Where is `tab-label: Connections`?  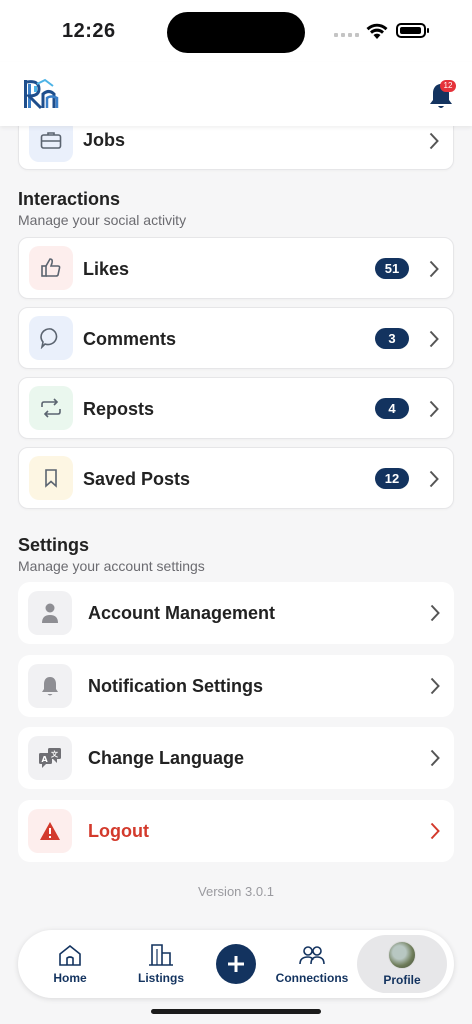
tab-label: Connections is located at coordinates (312, 978).